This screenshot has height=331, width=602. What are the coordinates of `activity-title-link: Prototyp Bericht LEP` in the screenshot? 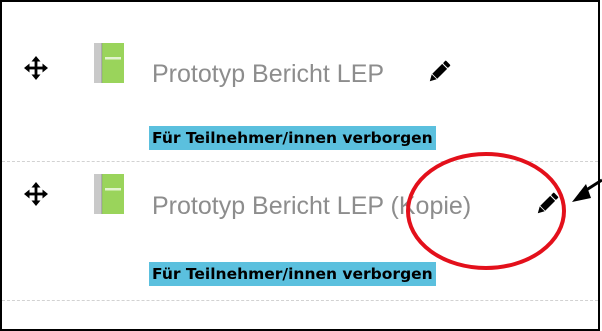 It's located at (268, 74).